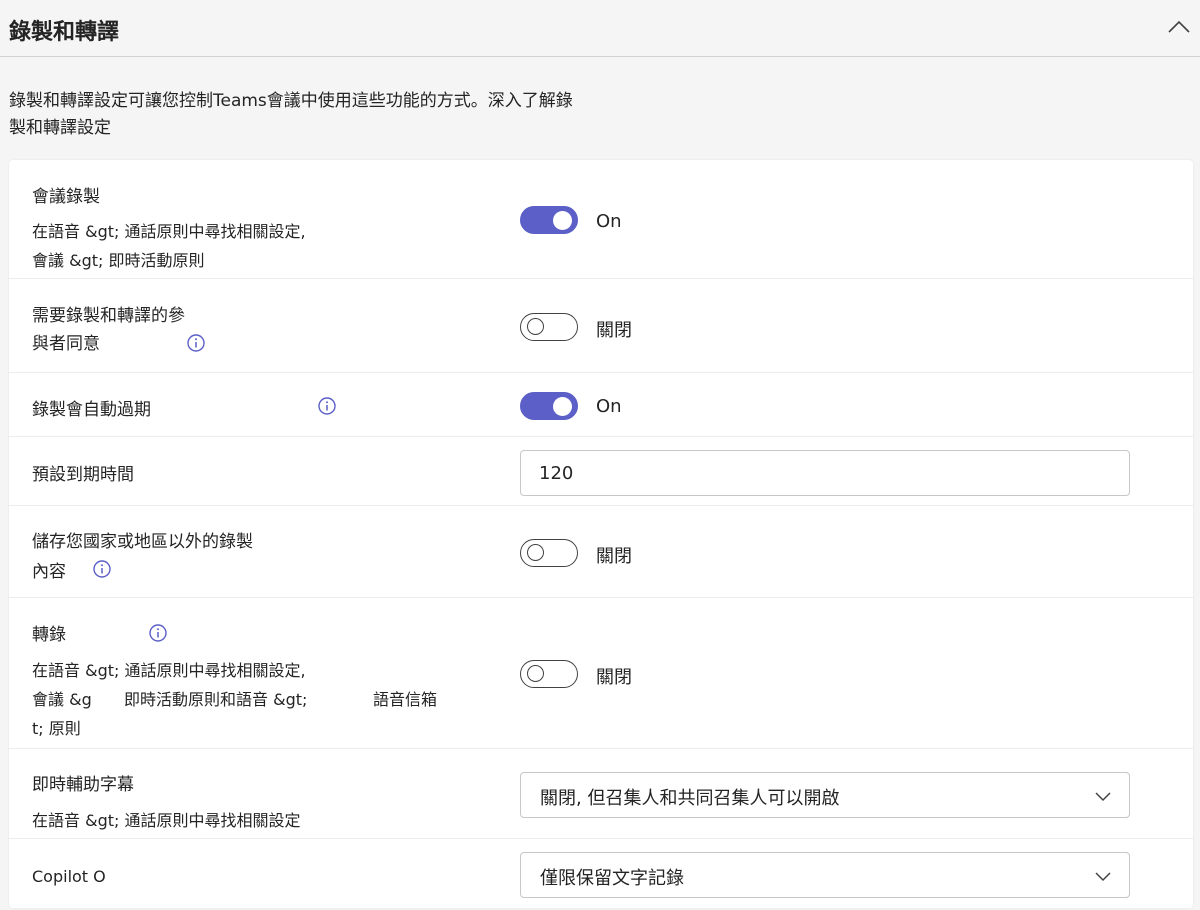 The width and height of the screenshot is (1200, 910). Describe the element at coordinates (66, 197) in the screenshot. I see `meeting-recording-label: 會議錄製` at that location.